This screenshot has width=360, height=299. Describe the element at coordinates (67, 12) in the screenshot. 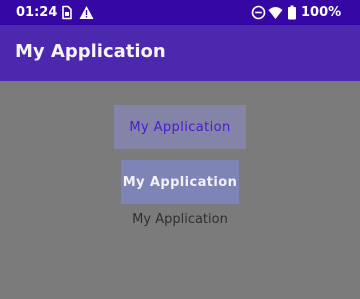

I see `sim-card-icon` at that location.